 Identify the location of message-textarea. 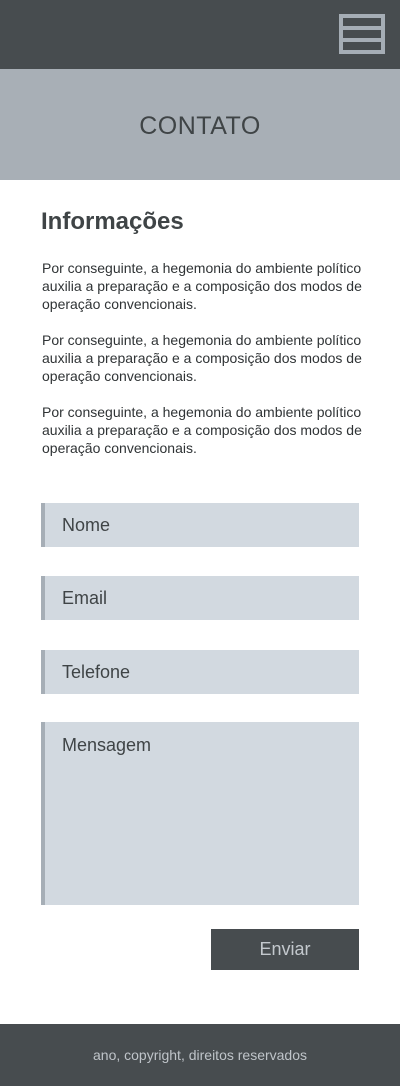
(200, 813).